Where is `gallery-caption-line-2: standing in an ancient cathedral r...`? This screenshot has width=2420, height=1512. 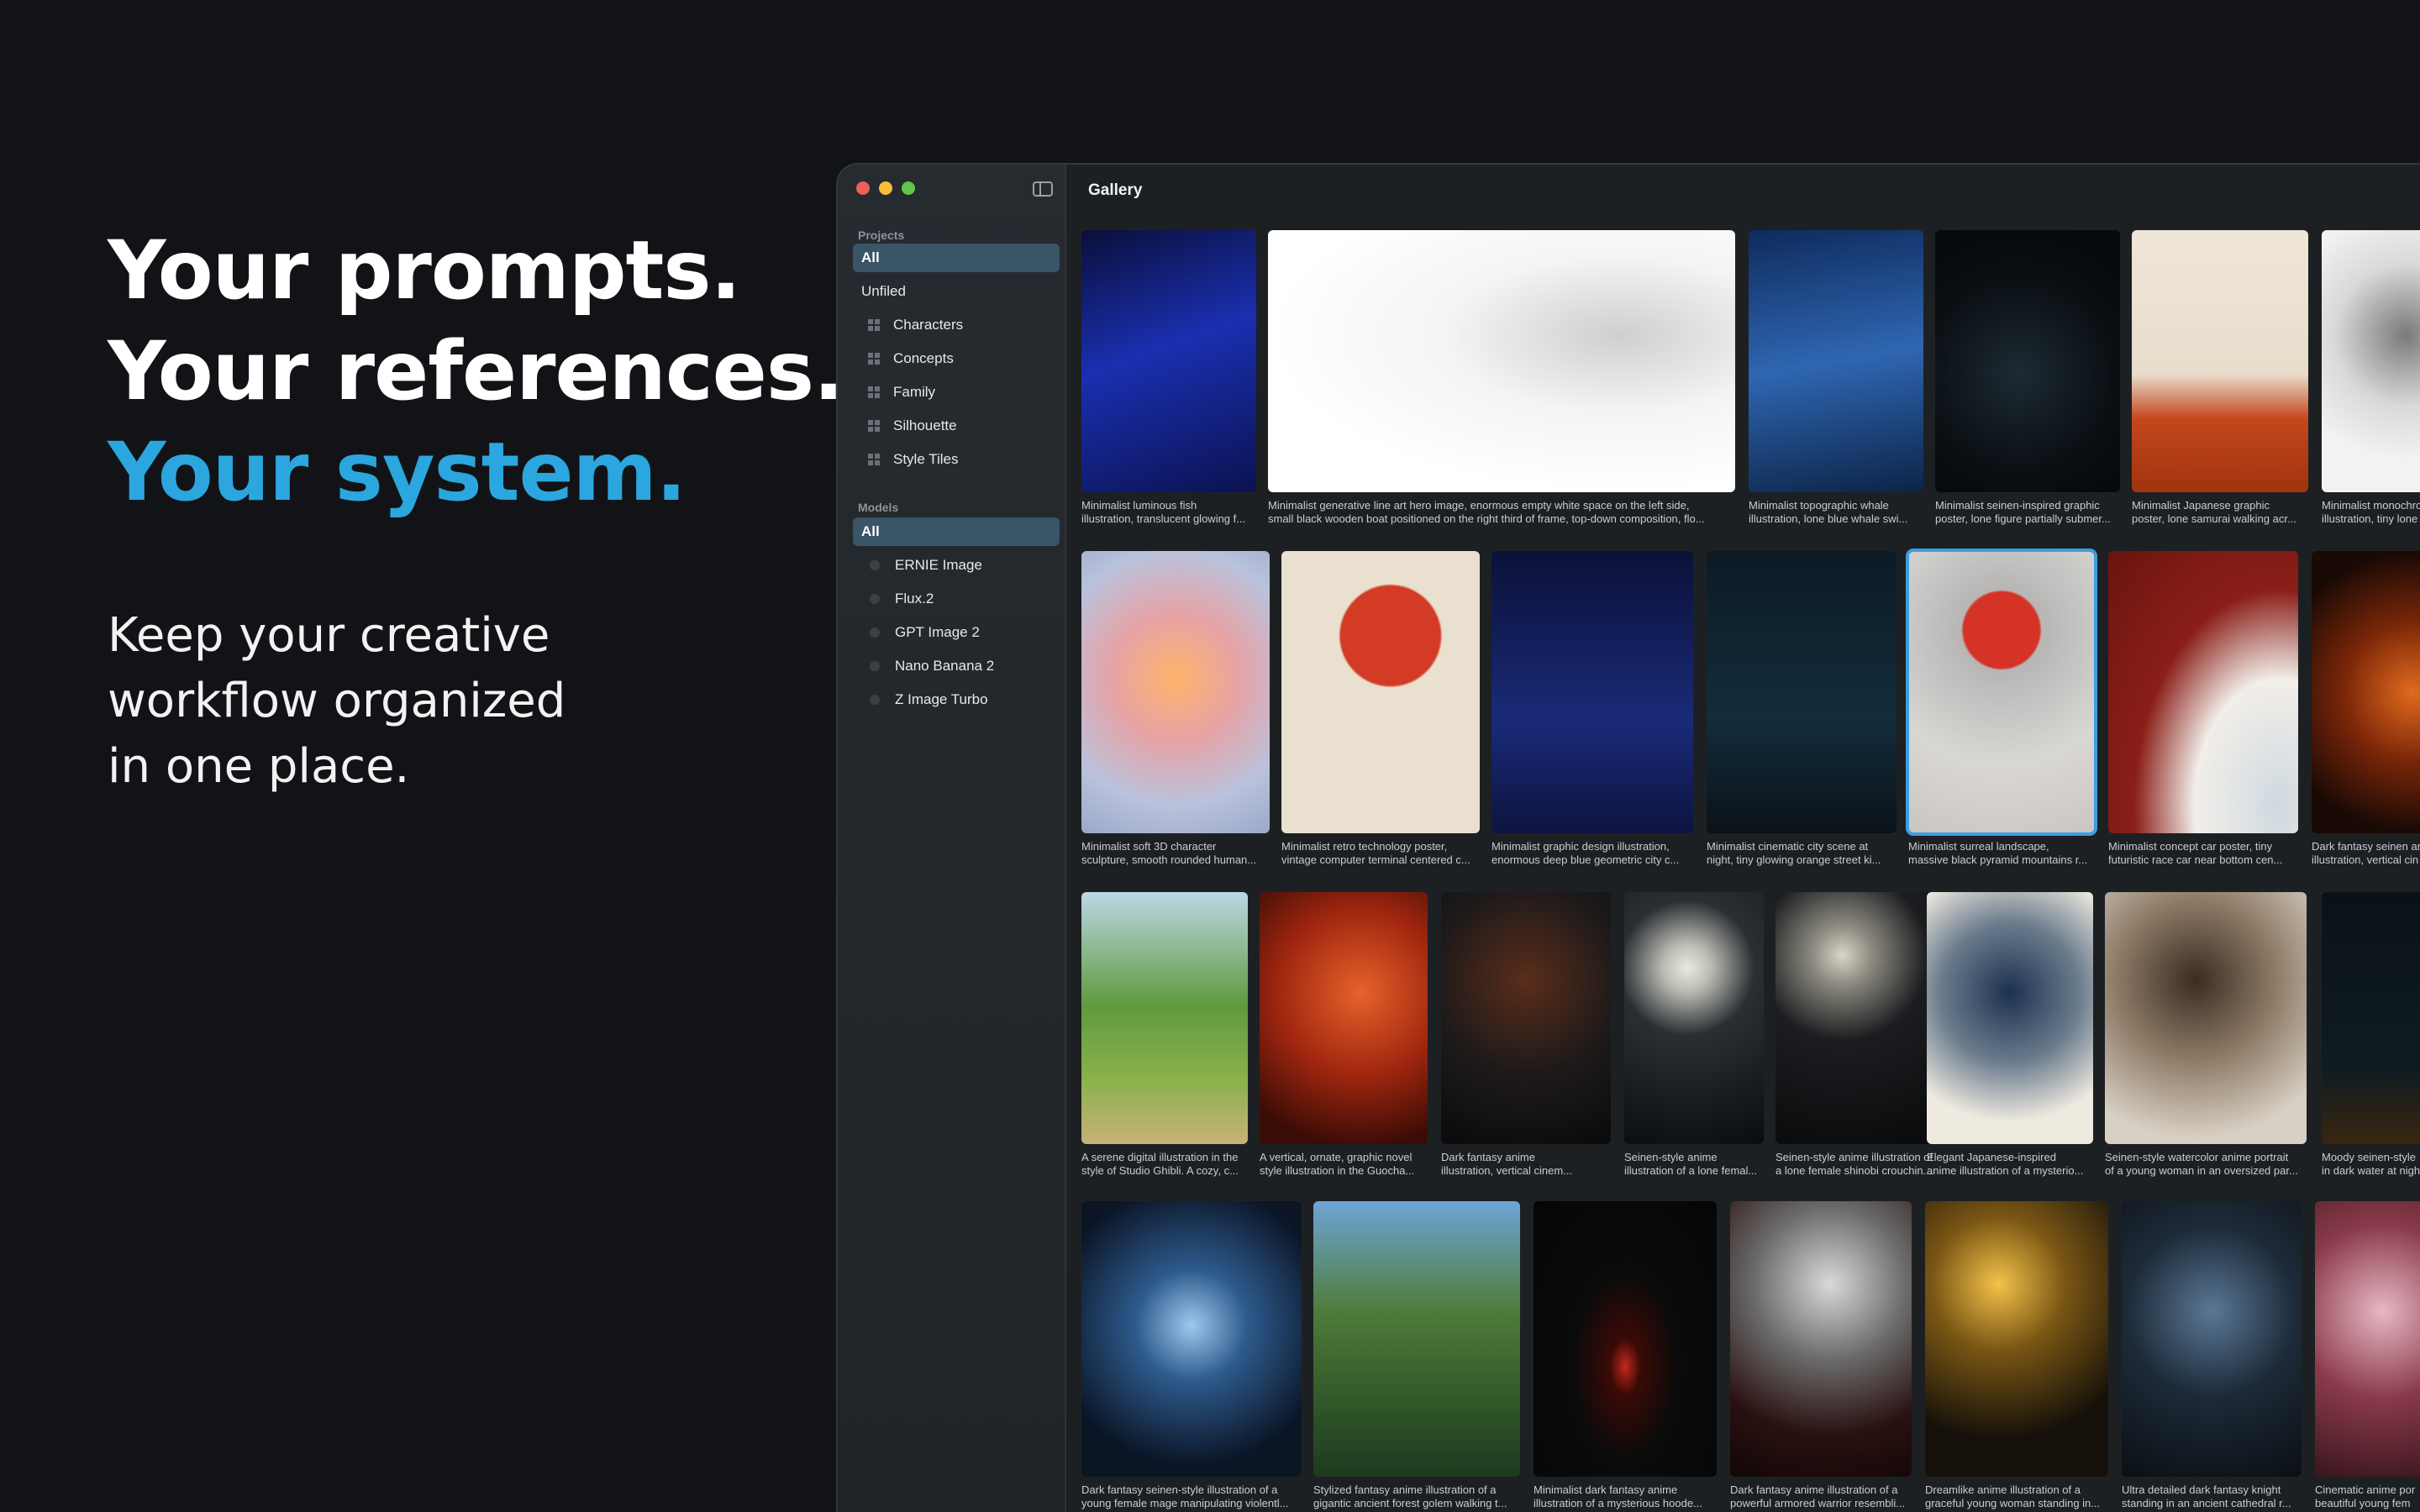 gallery-caption-line-2: standing in an ancient cathedral r... is located at coordinates (2207, 1503).